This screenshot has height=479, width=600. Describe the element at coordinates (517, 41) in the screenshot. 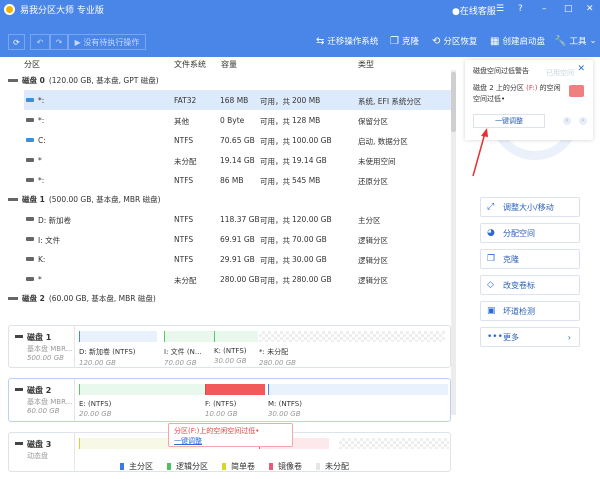

I see `create-boot-disk-button: ▦ 创建启动盘` at that location.